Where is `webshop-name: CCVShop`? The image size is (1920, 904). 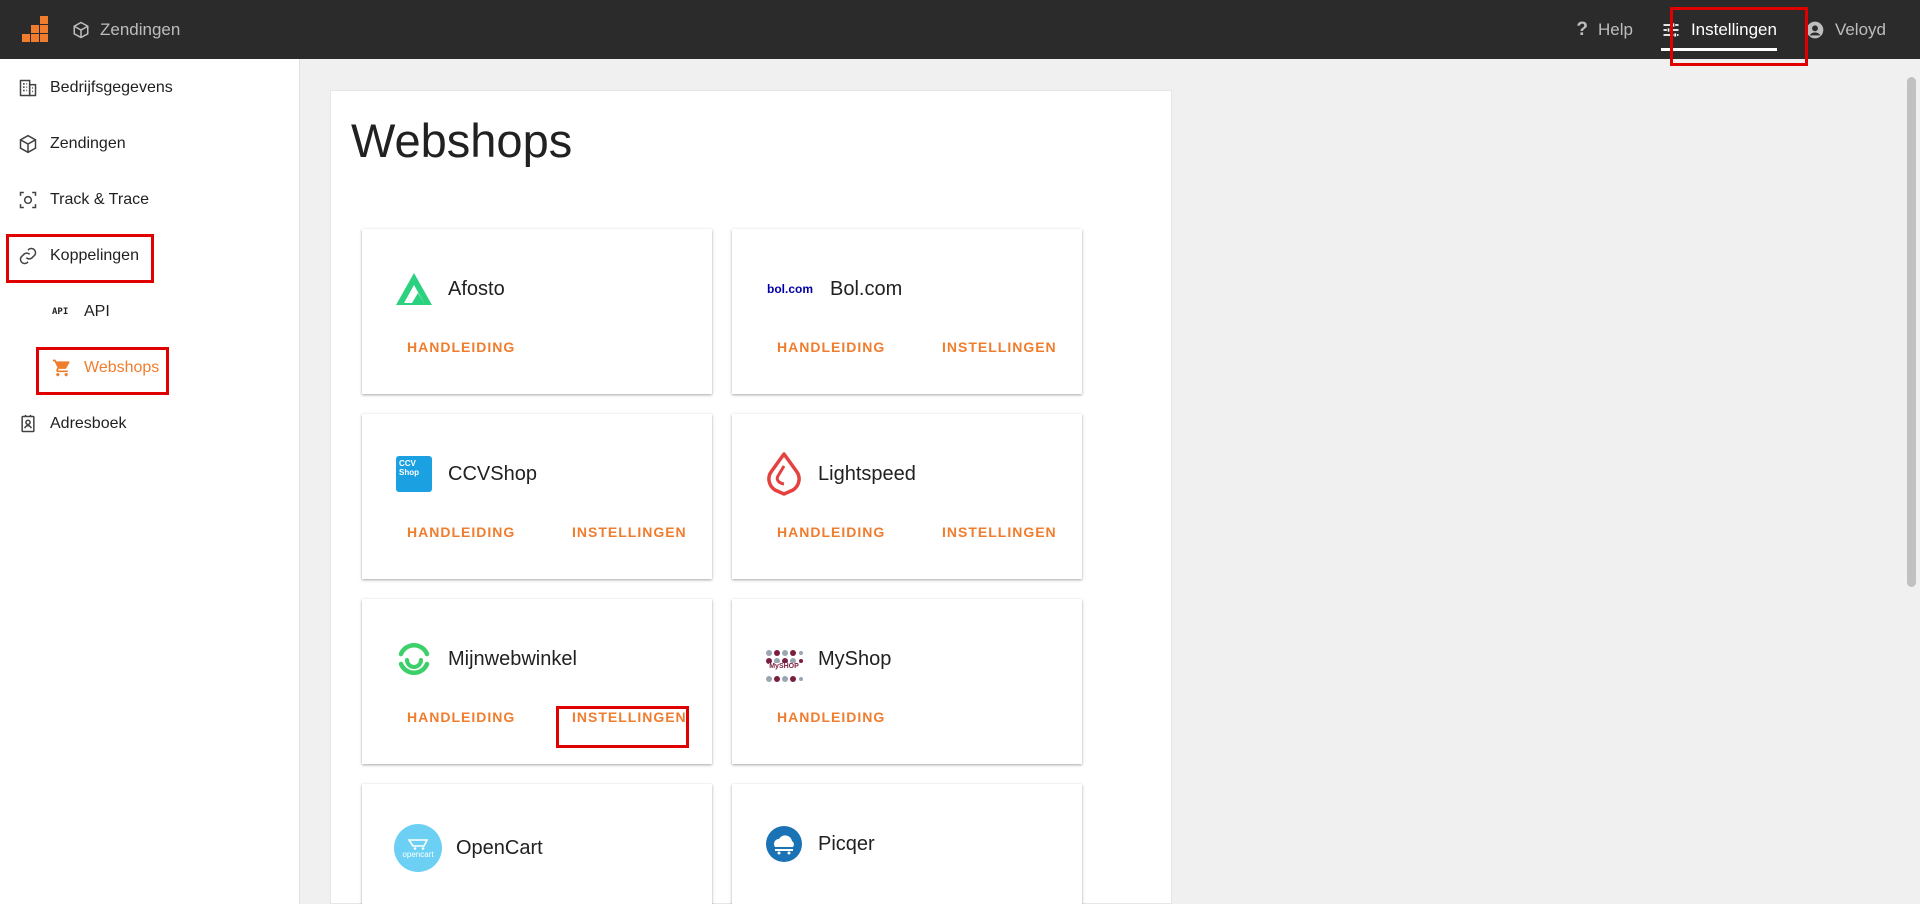 webshop-name: CCVShop is located at coordinates (492, 473).